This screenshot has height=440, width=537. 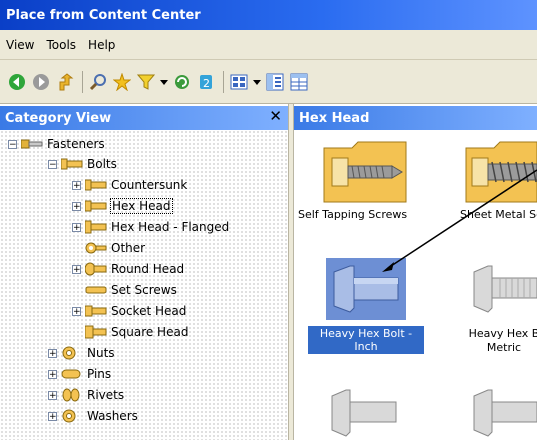 I want to click on socket-head-icon, so click(x=96, y=311).